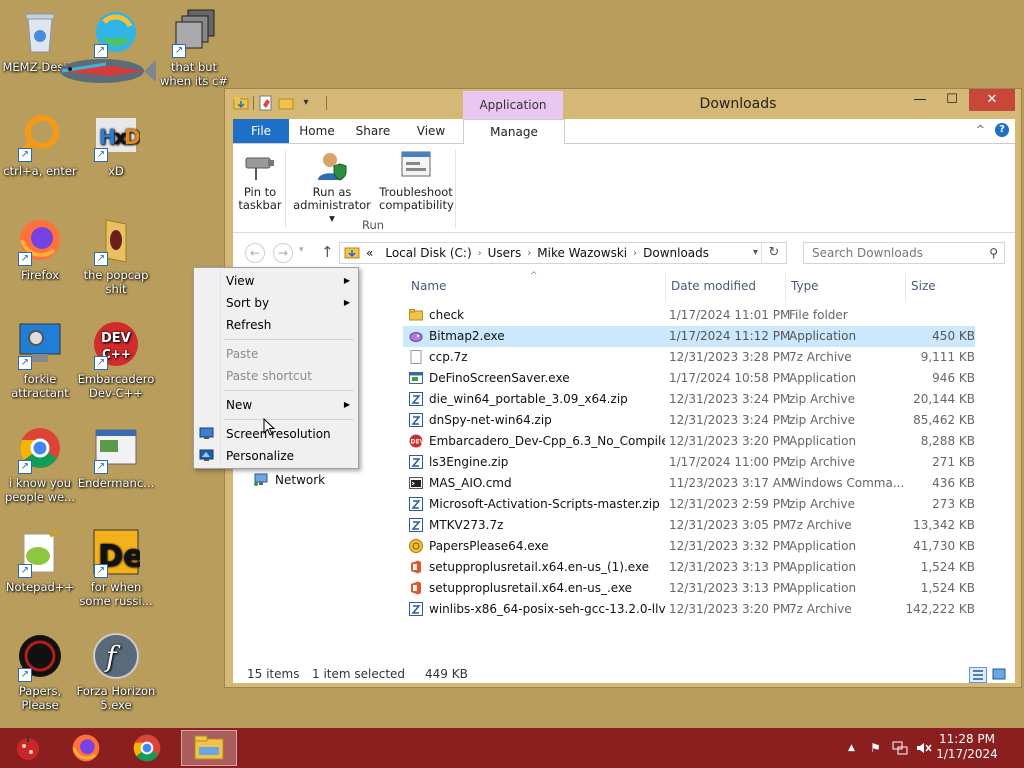 The image size is (1024, 768). I want to click on column-header-date: Date modified, so click(713, 286).